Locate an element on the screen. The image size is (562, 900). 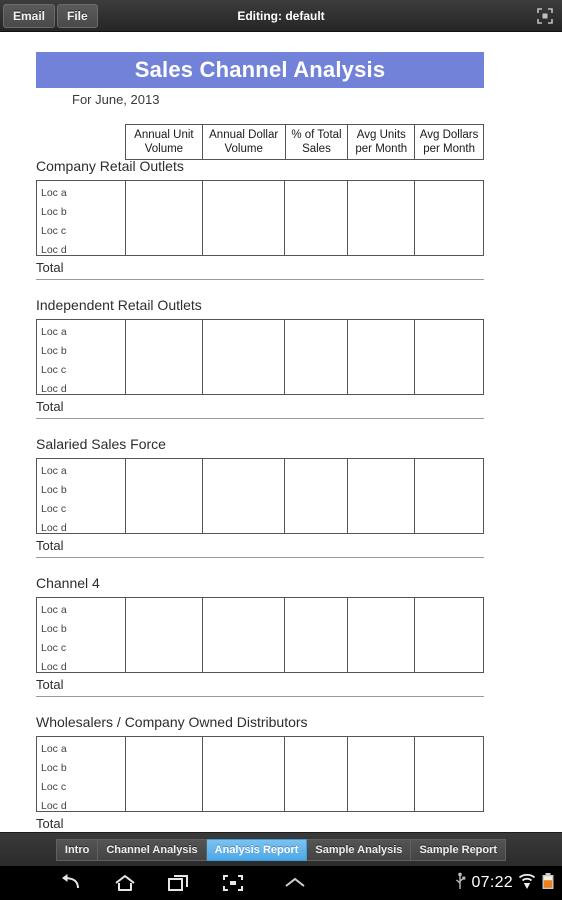
column-header-annual-dollar-volume: Annual Dollar Volume is located at coordinates (244, 142).